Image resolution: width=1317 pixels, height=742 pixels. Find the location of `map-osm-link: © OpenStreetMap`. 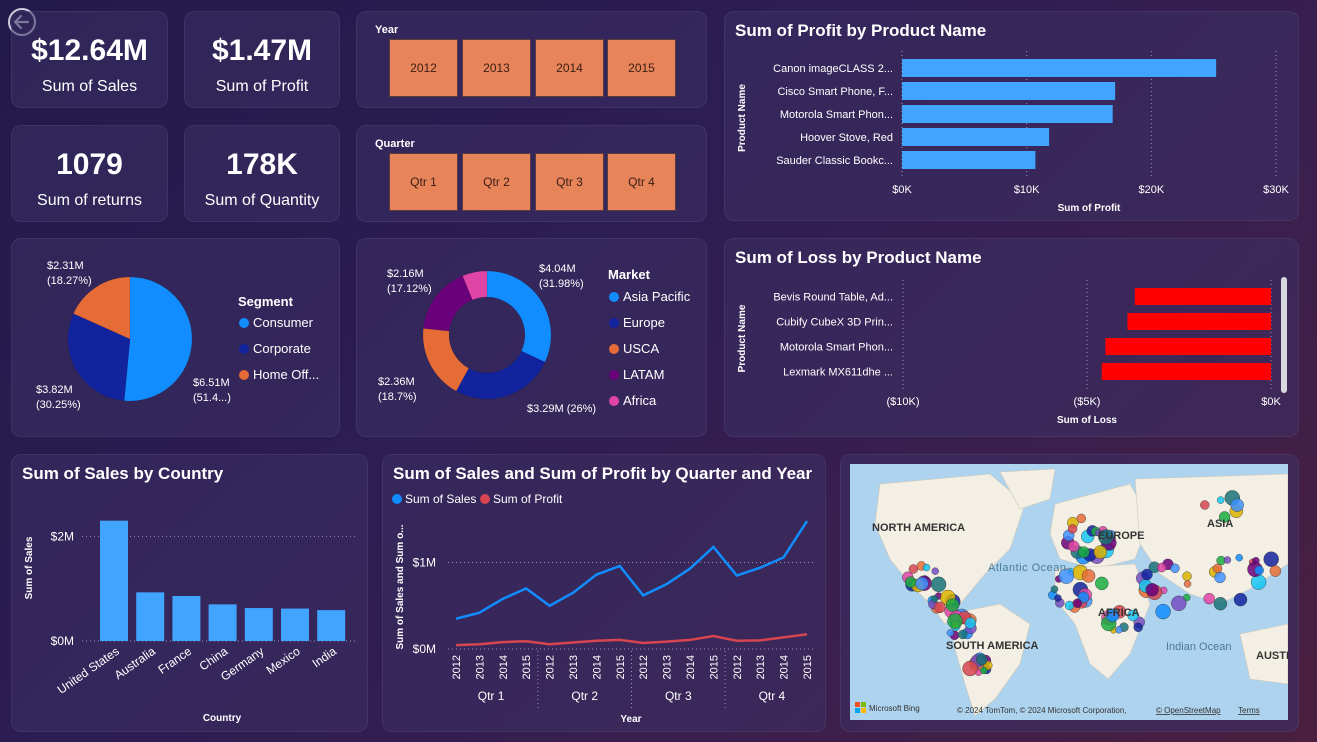

map-osm-link: © OpenStreetMap is located at coordinates (1188, 710).